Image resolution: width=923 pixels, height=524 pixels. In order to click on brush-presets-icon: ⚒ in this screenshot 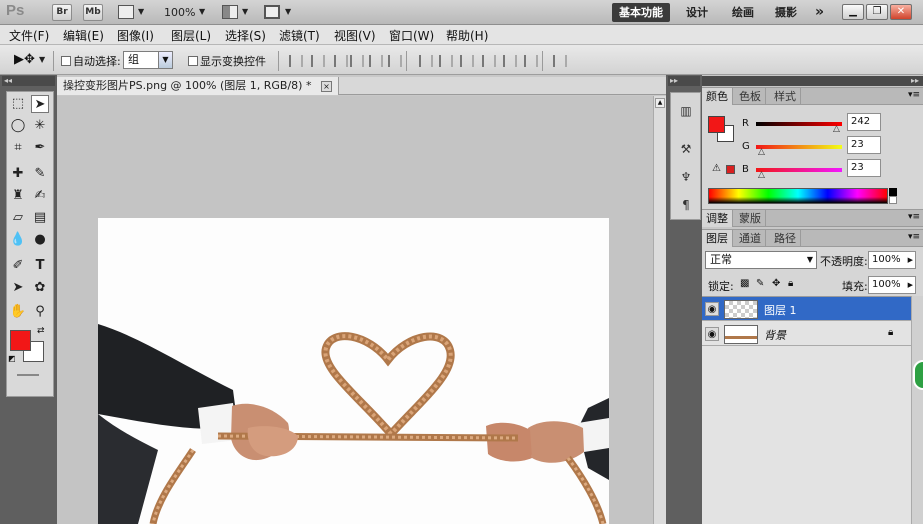, I will do `click(686, 149)`.